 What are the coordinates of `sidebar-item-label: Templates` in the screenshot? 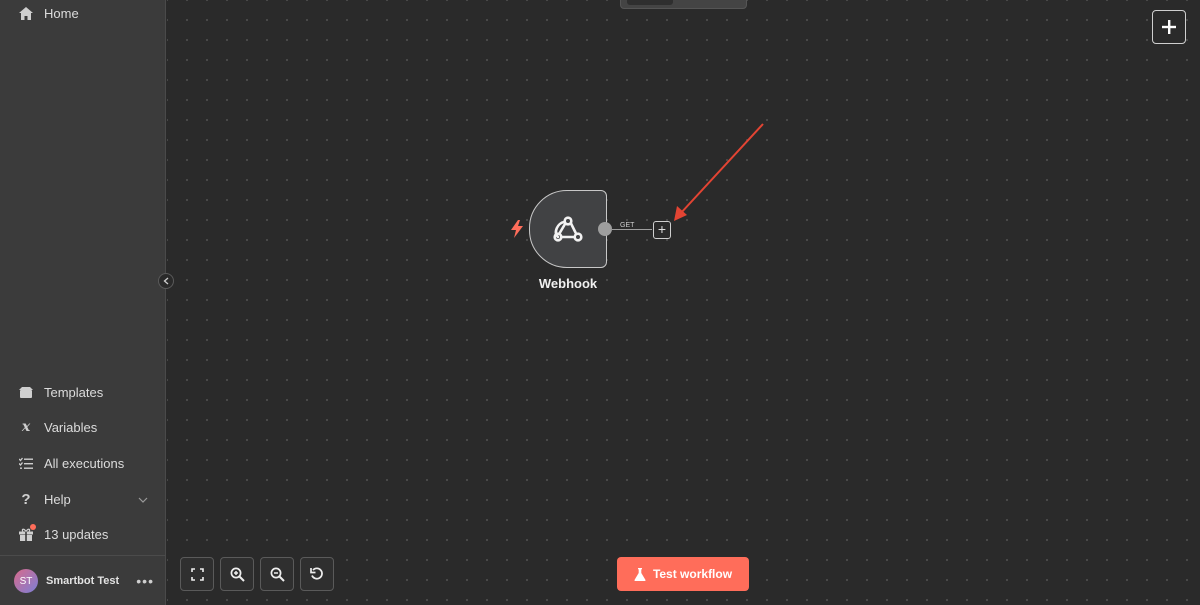 It's located at (74, 392).